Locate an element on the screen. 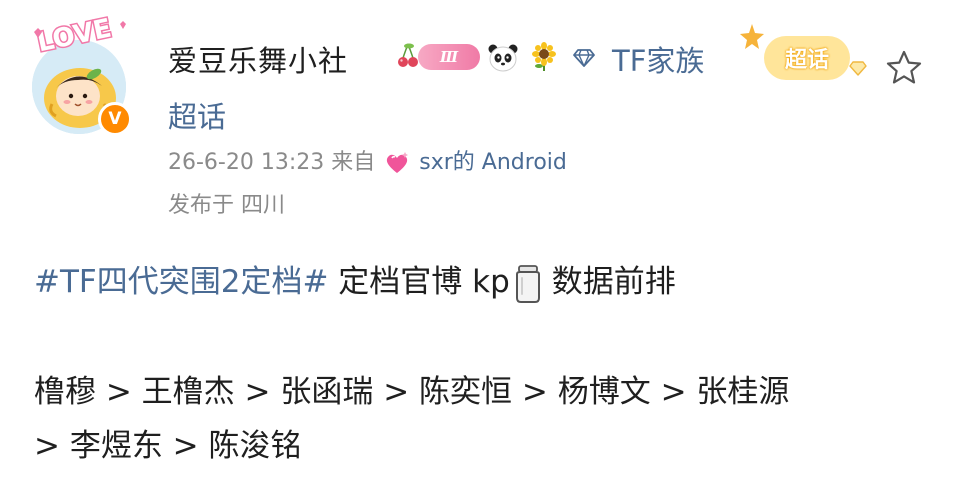 The image size is (960, 490). sparkle-star-icon is located at coordinates (752, 36).